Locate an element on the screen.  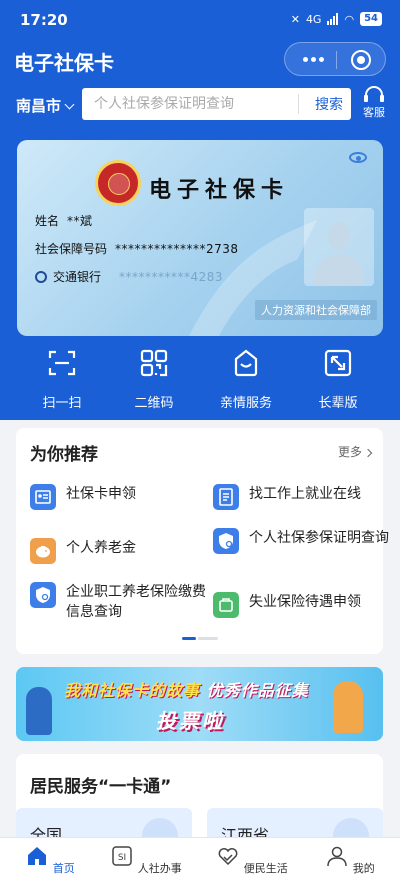
banner-headline-a: 我和社保卡的故事 is located at coordinates (132, 690).